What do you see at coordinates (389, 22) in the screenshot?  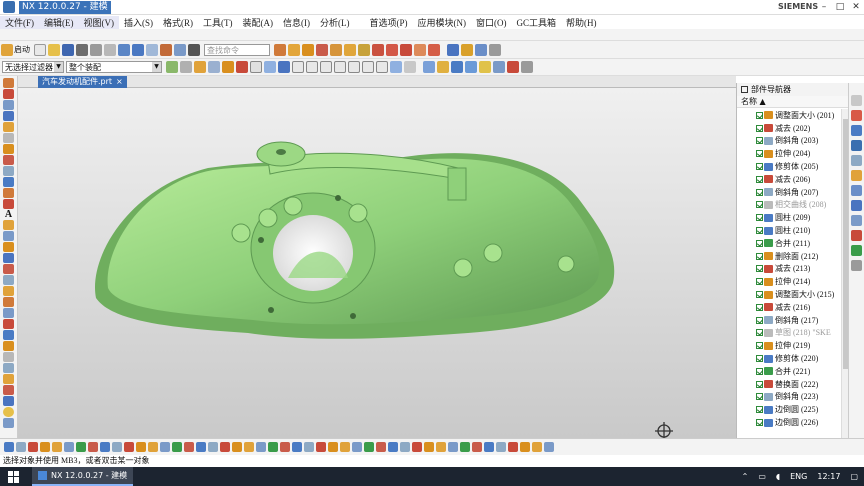 I see `menu-preferences: 首选项(P)` at bounding box center [389, 22].